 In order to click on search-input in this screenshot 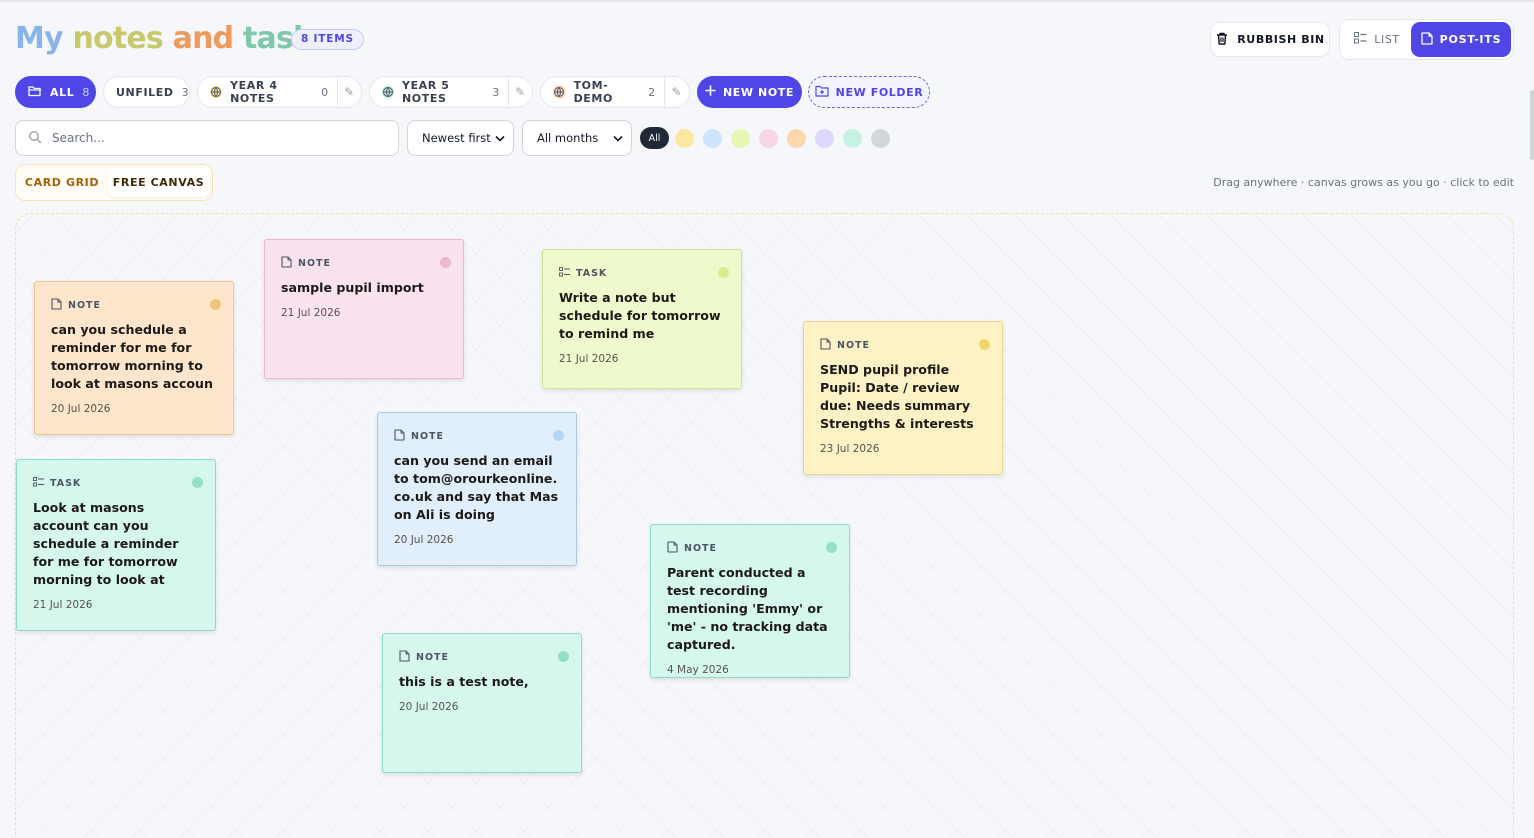, I will do `click(212, 138)`.